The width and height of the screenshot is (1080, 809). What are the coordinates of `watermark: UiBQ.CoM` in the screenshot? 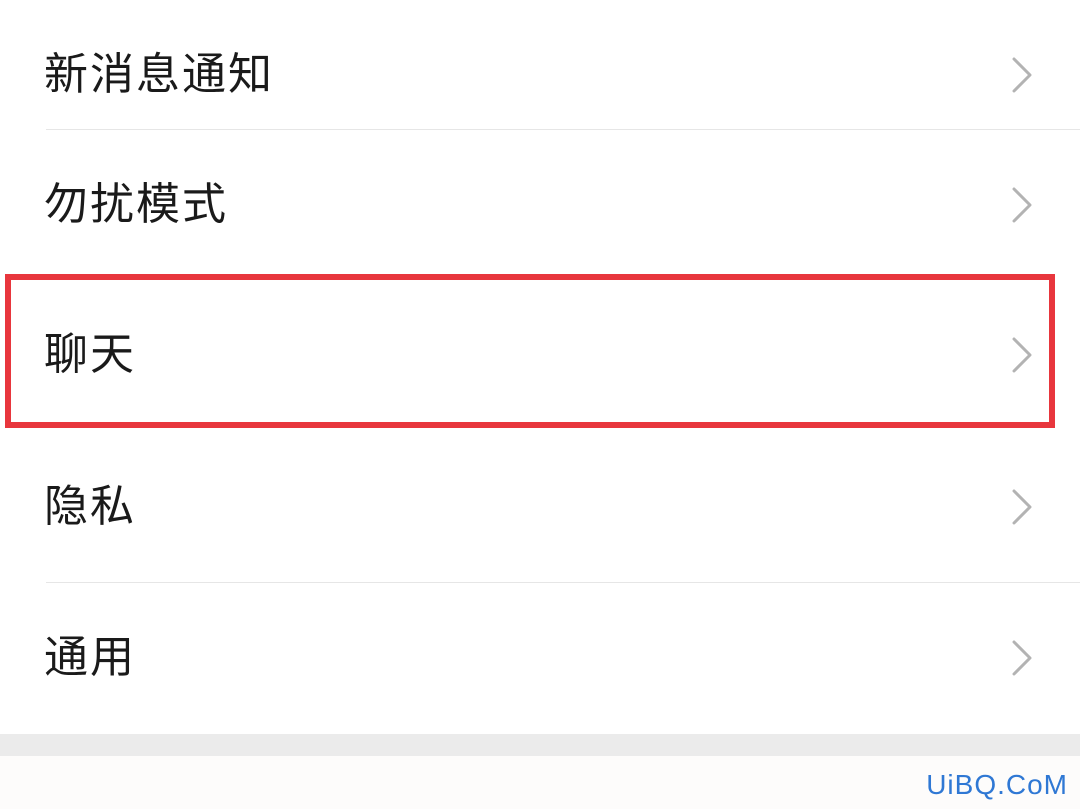 It's located at (997, 784).